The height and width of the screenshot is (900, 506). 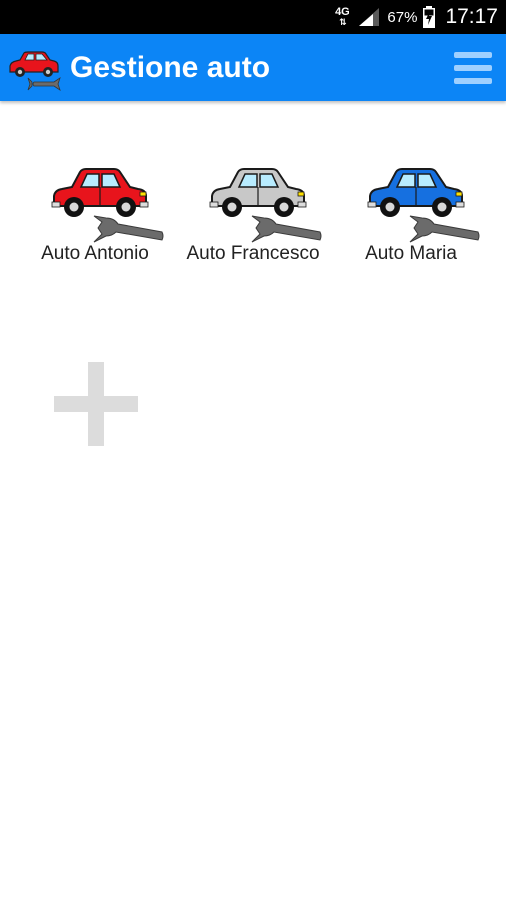 What do you see at coordinates (369, 17) in the screenshot?
I see `signal-icon` at bounding box center [369, 17].